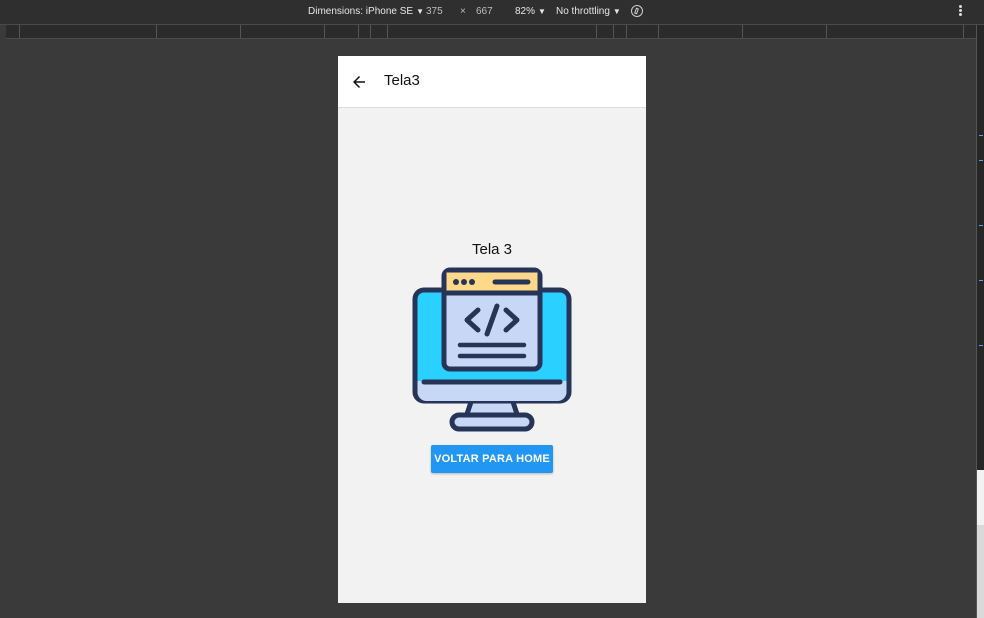  What do you see at coordinates (361, 11) in the screenshot?
I see `dimensions-label: Dimensions: iPhone SE` at bounding box center [361, 11].